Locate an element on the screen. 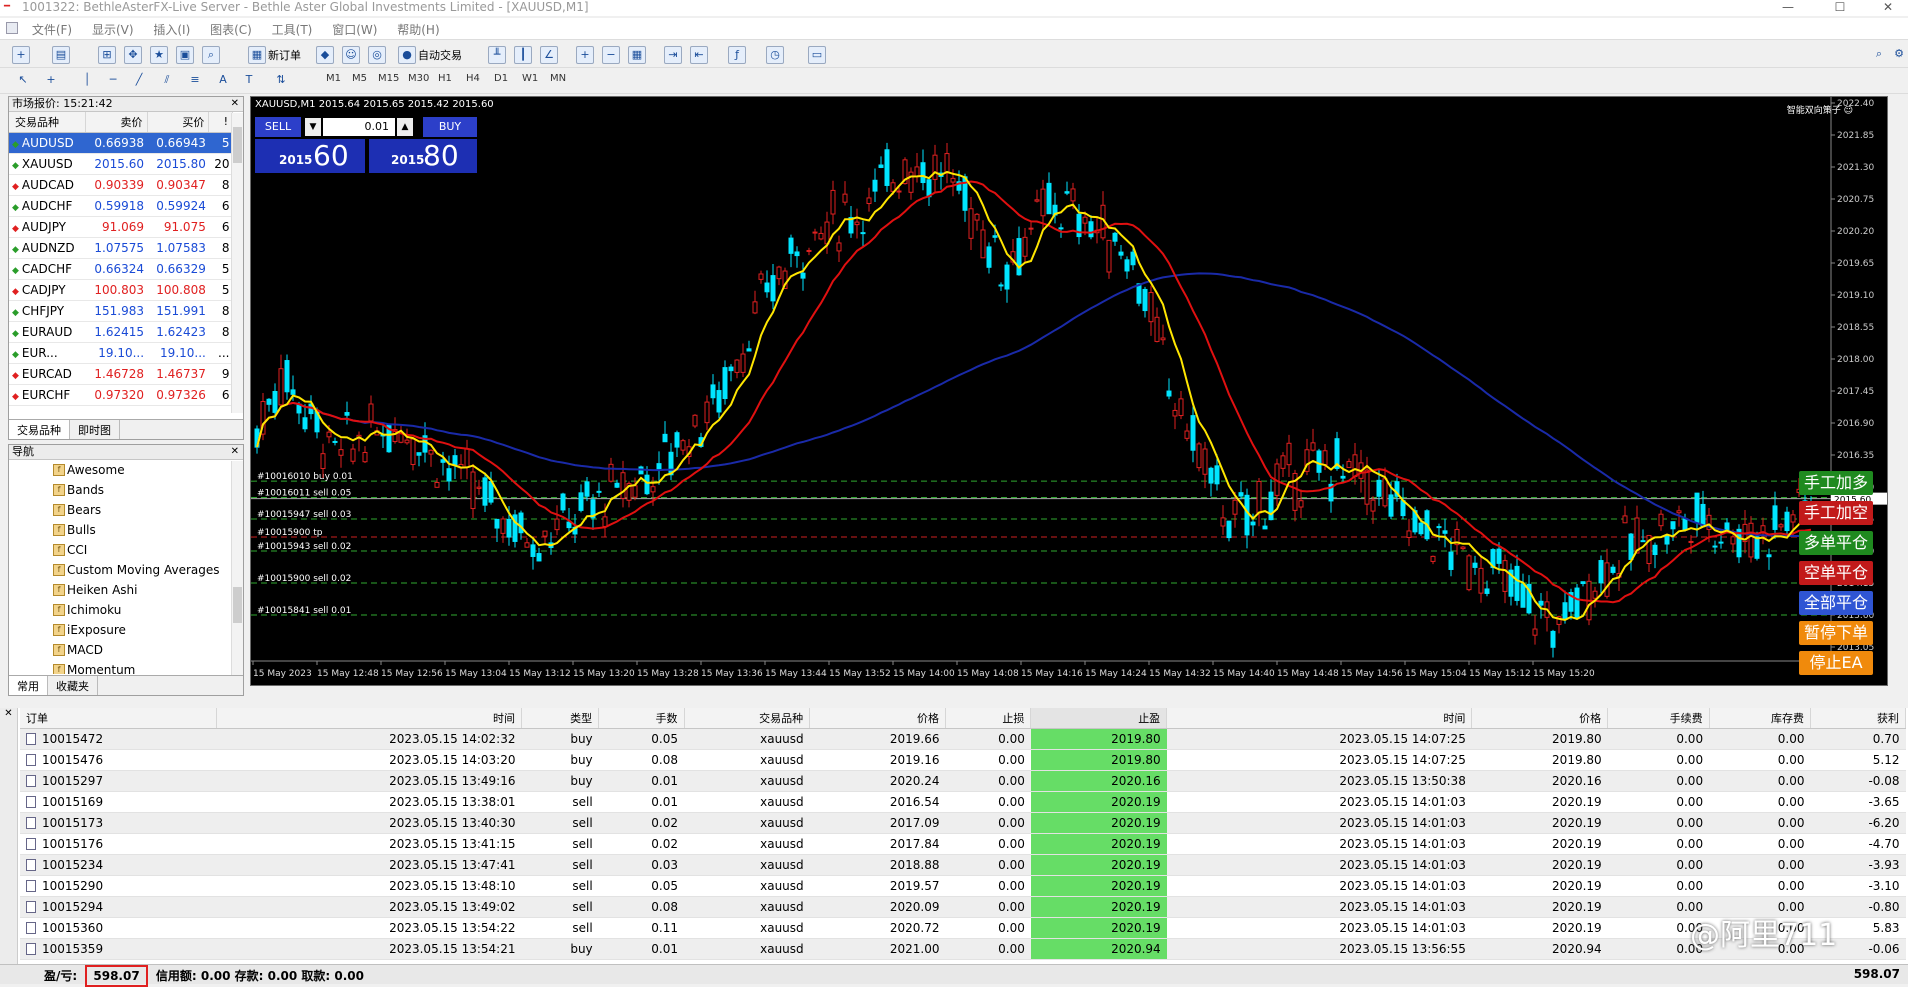 The width and height of the screenshot is (1908, 987). new-order-button: 新订单 is located at coordinates (284, 55).